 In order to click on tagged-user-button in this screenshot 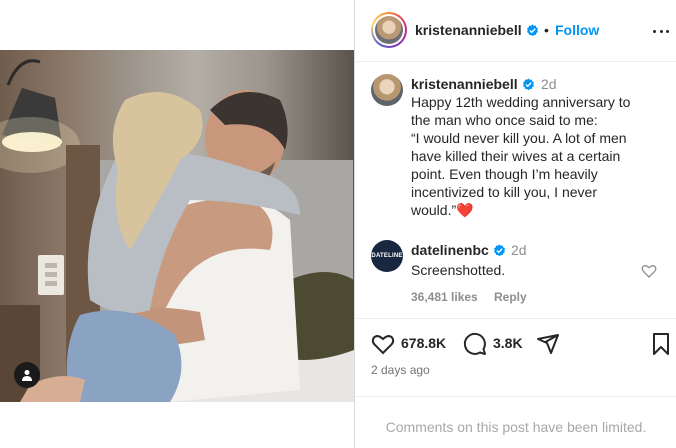, I will do `click(27, 375)`.